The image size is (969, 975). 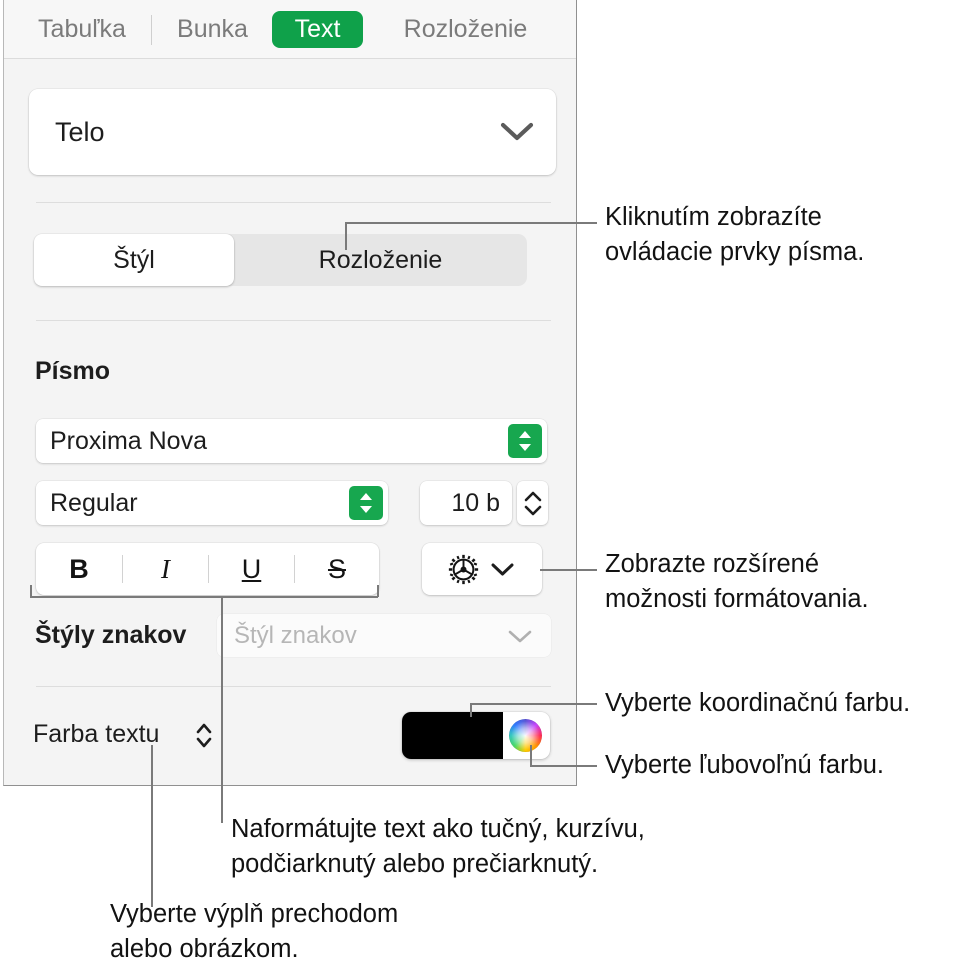 I want to click on color-swatch, so click(x=452, y=735).